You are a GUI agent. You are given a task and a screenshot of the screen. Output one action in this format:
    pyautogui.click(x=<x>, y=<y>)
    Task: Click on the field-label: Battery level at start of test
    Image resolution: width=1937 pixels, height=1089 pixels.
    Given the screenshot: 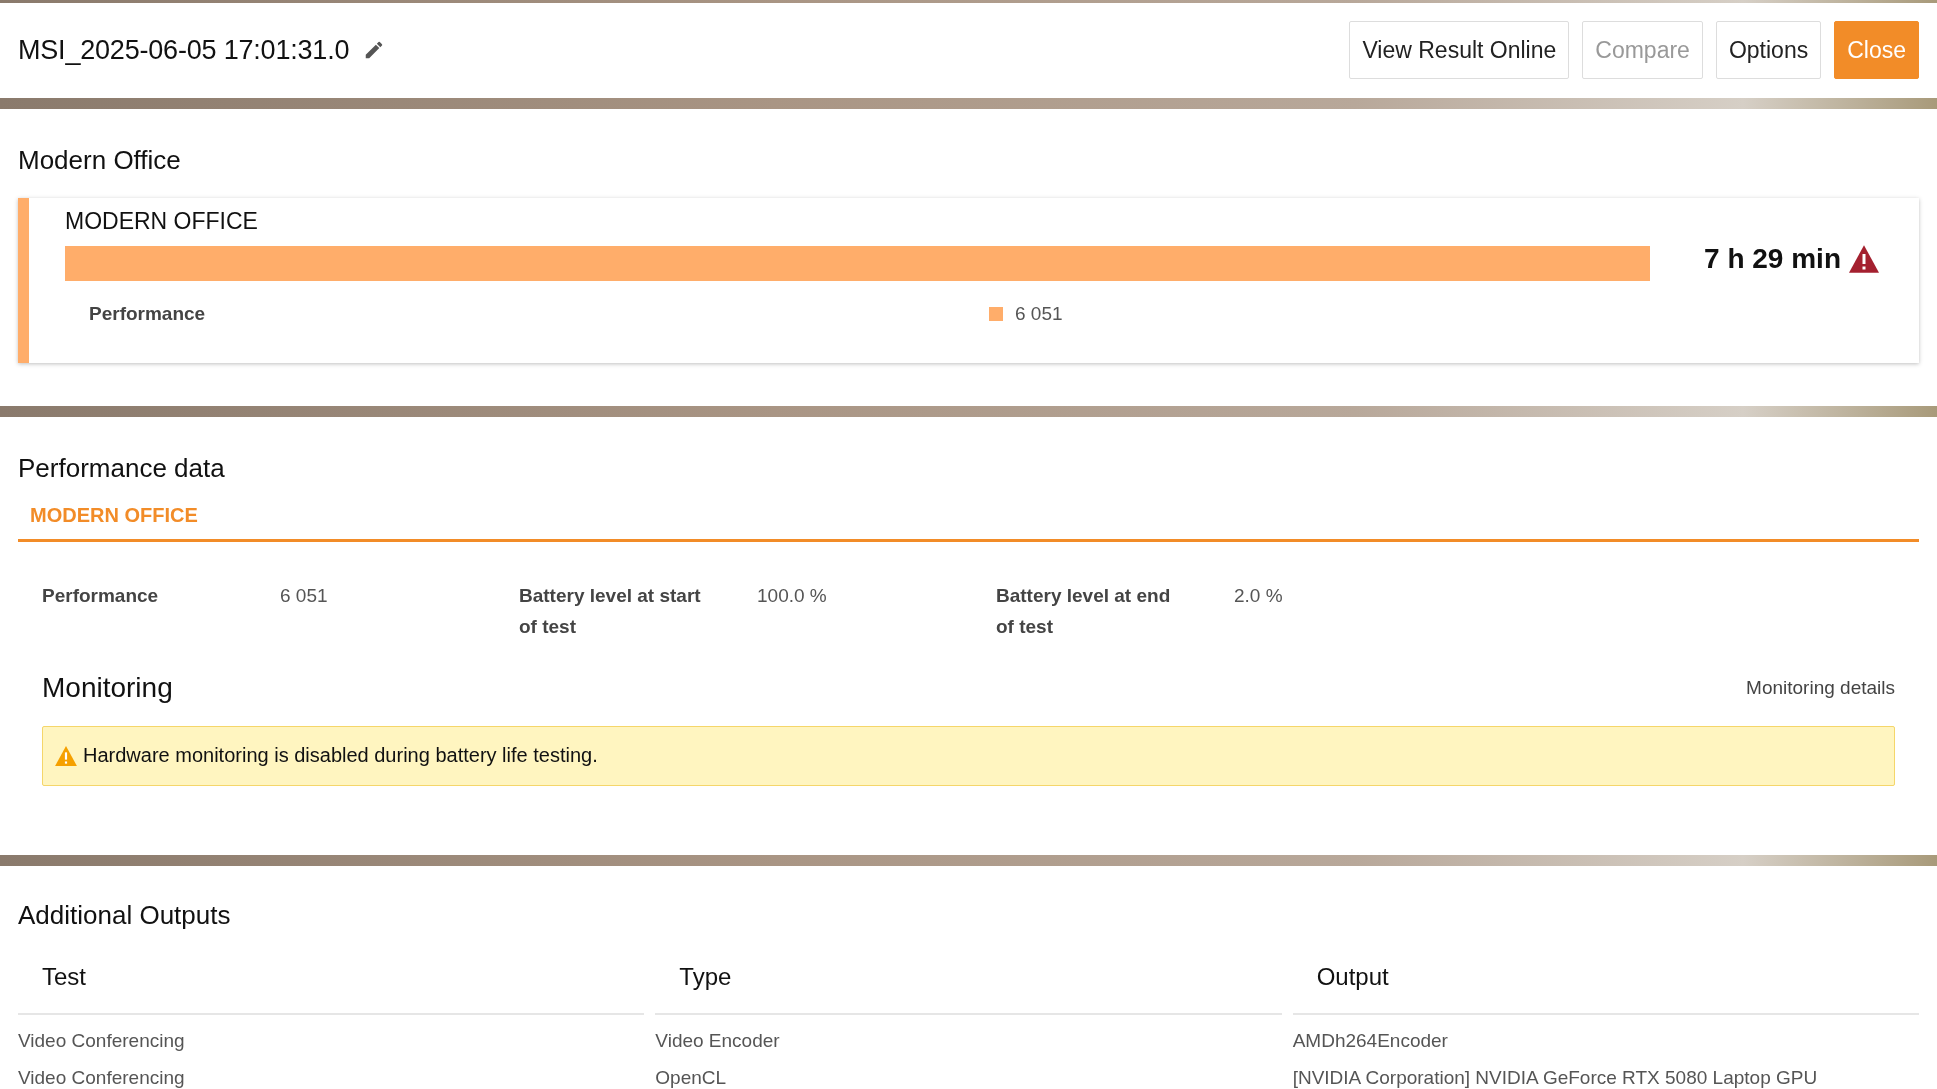 What is the action you would take?
    pyautogui.click(x=610, y=611)
    